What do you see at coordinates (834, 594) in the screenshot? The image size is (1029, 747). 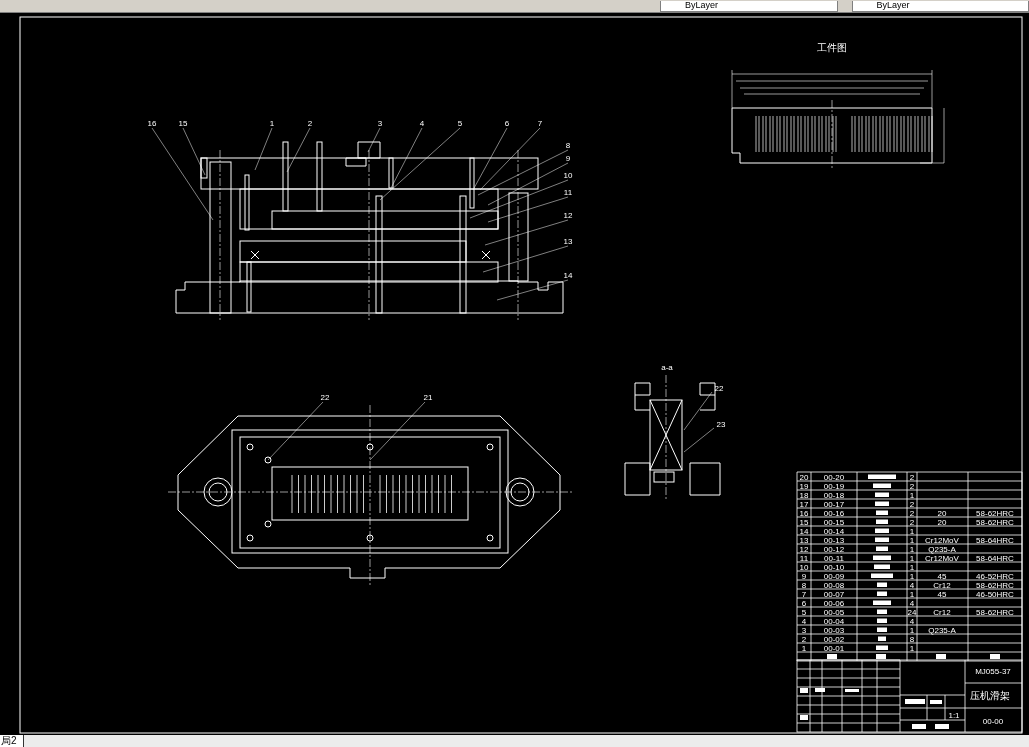 I see `table-cell: 00-07` at bounding box center [834, 594].